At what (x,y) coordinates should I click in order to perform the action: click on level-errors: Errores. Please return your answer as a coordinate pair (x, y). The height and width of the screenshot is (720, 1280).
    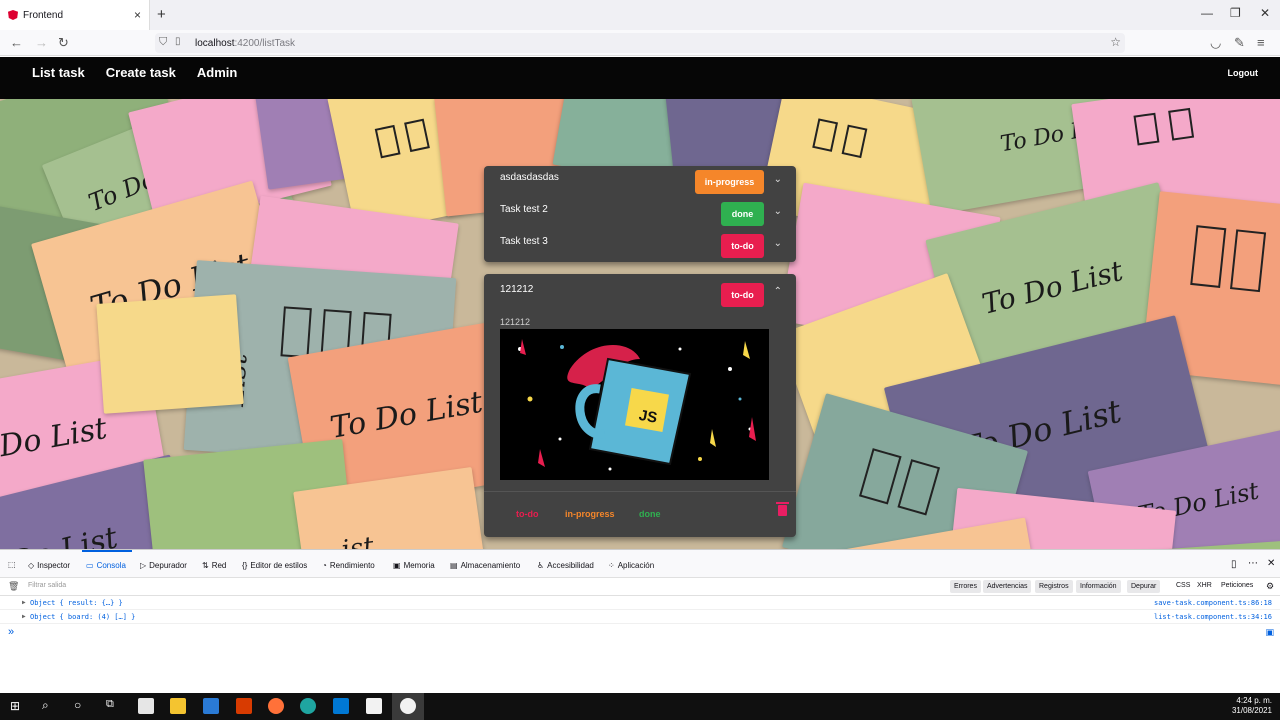
    Looking at the image, I should click on (965, 586).